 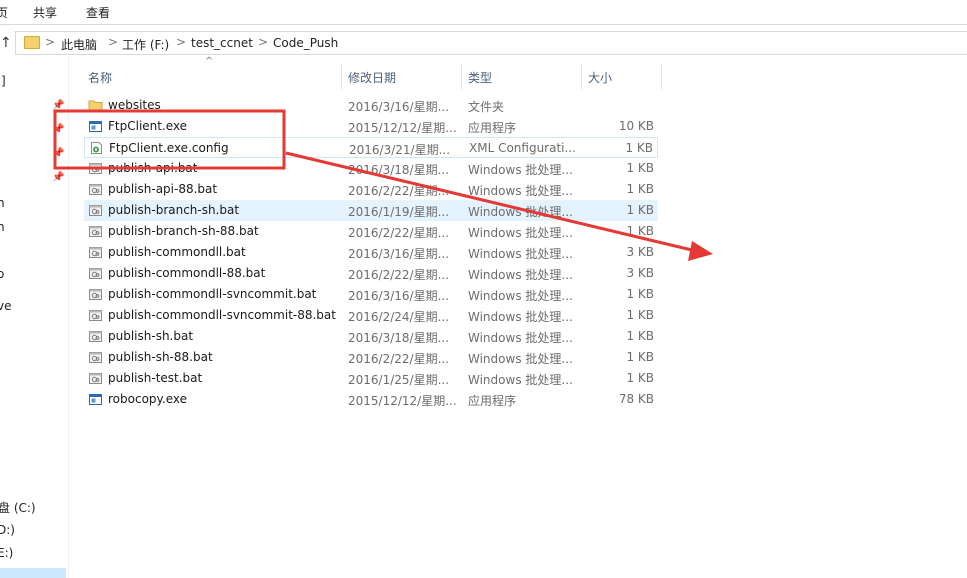 What do you see at coordinates (6, 553) in the screenshot?
I see `nav-item-drive-e: E:)` at bounding box center [6, 553].